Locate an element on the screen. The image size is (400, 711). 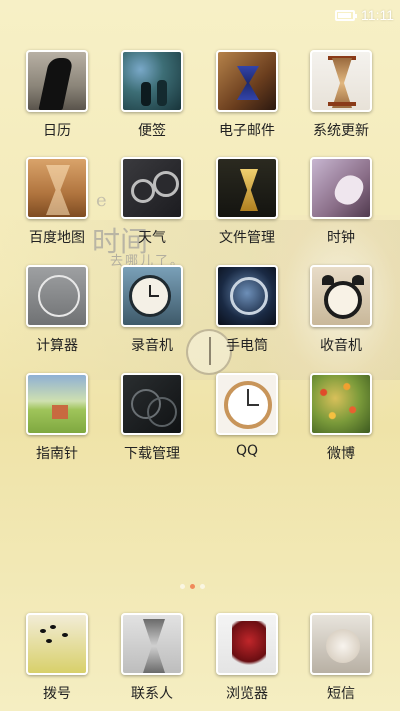
app-label: 短信 is located at coordinates (341, 694).